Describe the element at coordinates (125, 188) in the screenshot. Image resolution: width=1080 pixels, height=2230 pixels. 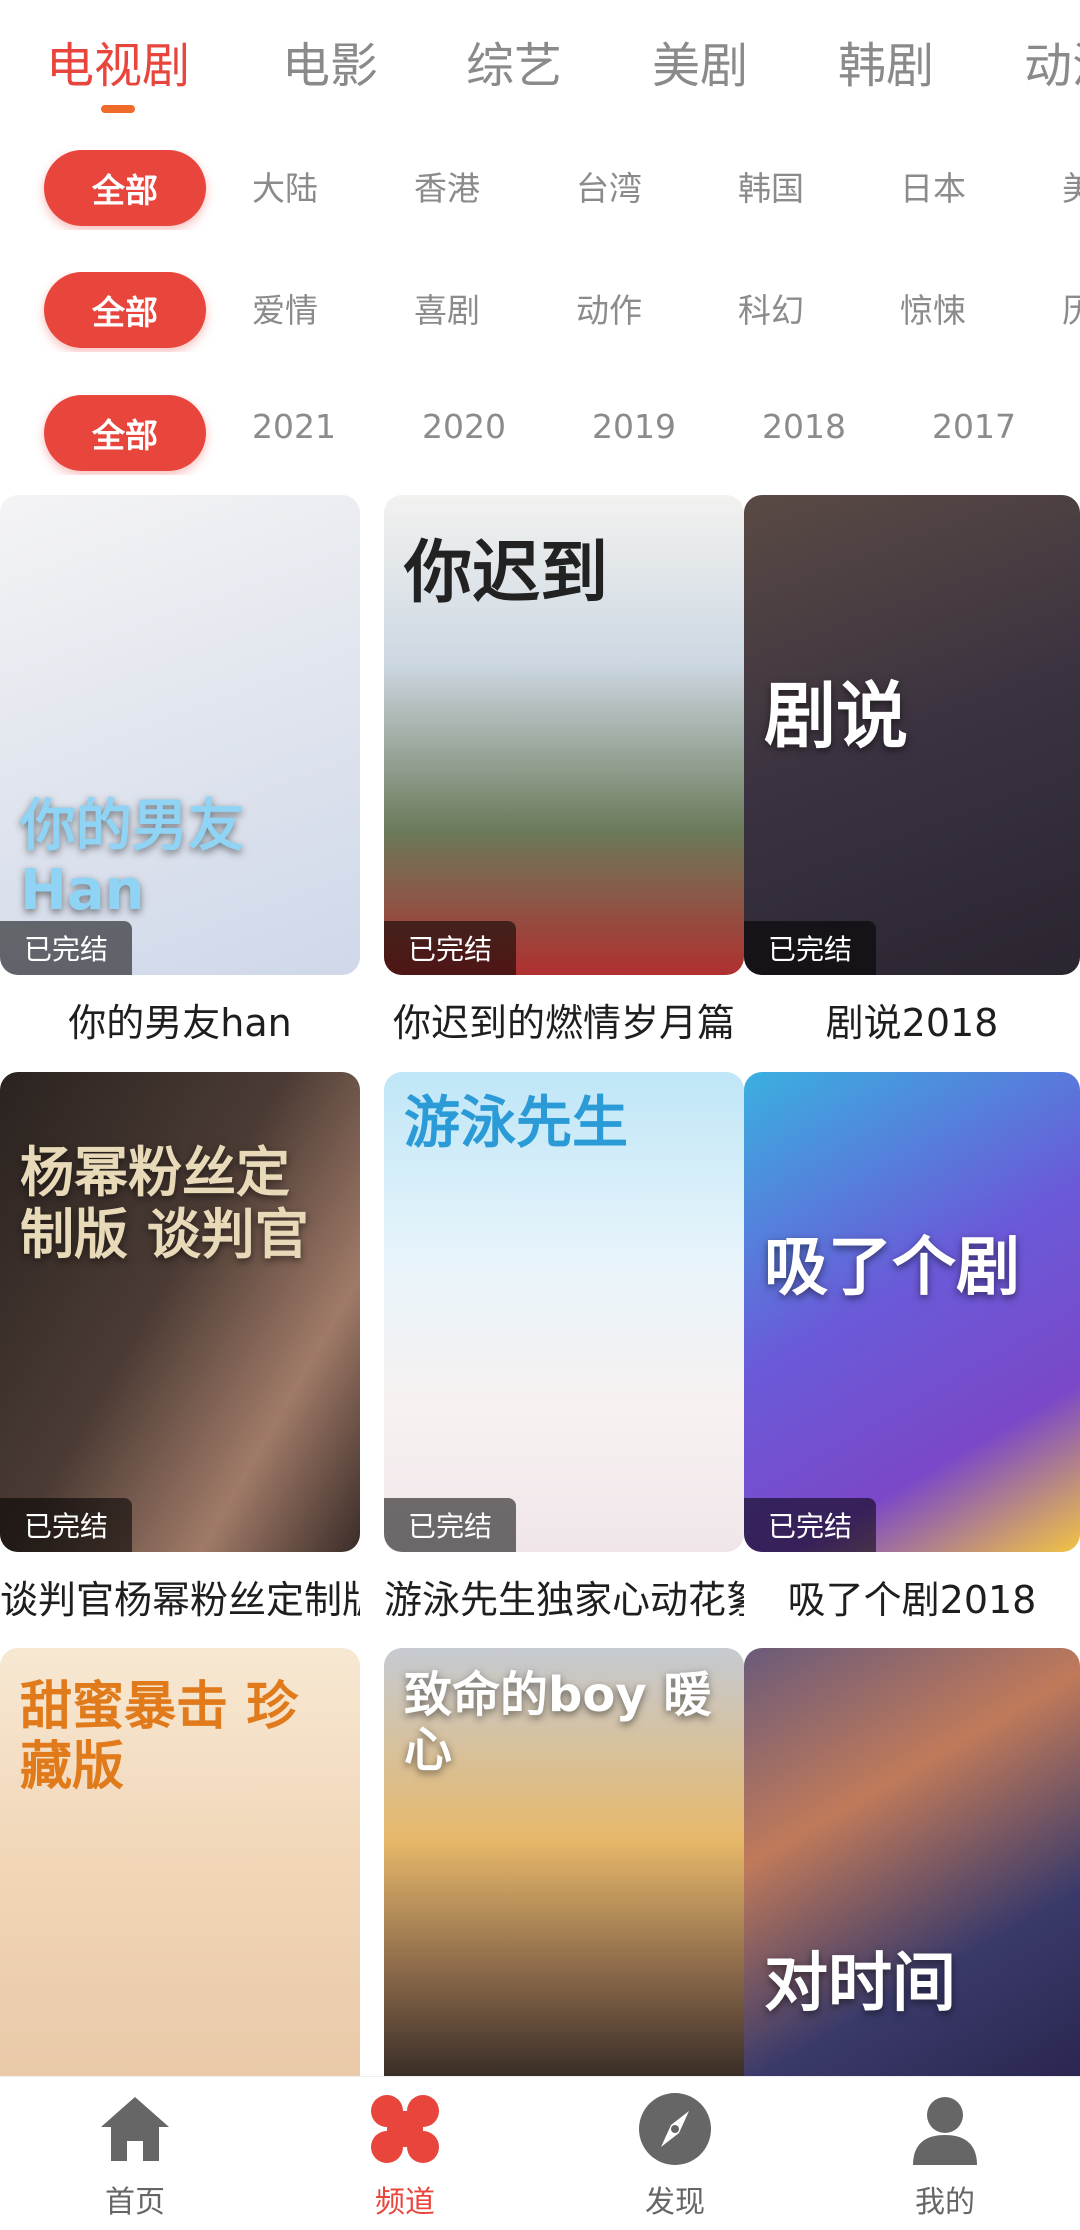
I see `region-all-chip: 全部` at that location.